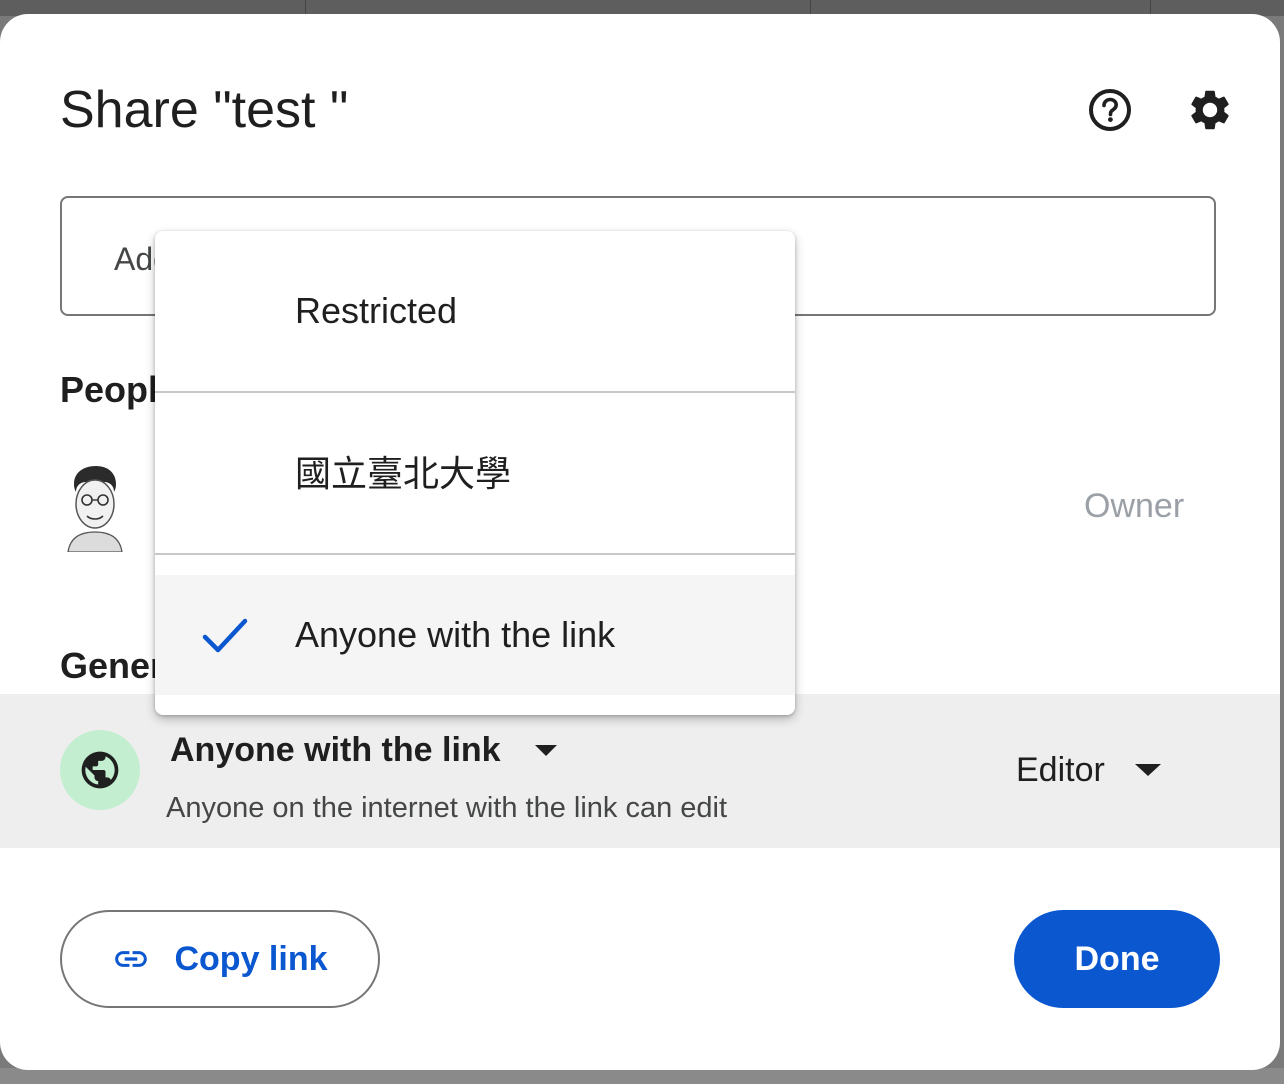 This screenshot has height=1084, width=1284. Describe the element at coordinates (455, 634) in the screenshot. I see `menu-item-label: Anyone with the link` at that location.